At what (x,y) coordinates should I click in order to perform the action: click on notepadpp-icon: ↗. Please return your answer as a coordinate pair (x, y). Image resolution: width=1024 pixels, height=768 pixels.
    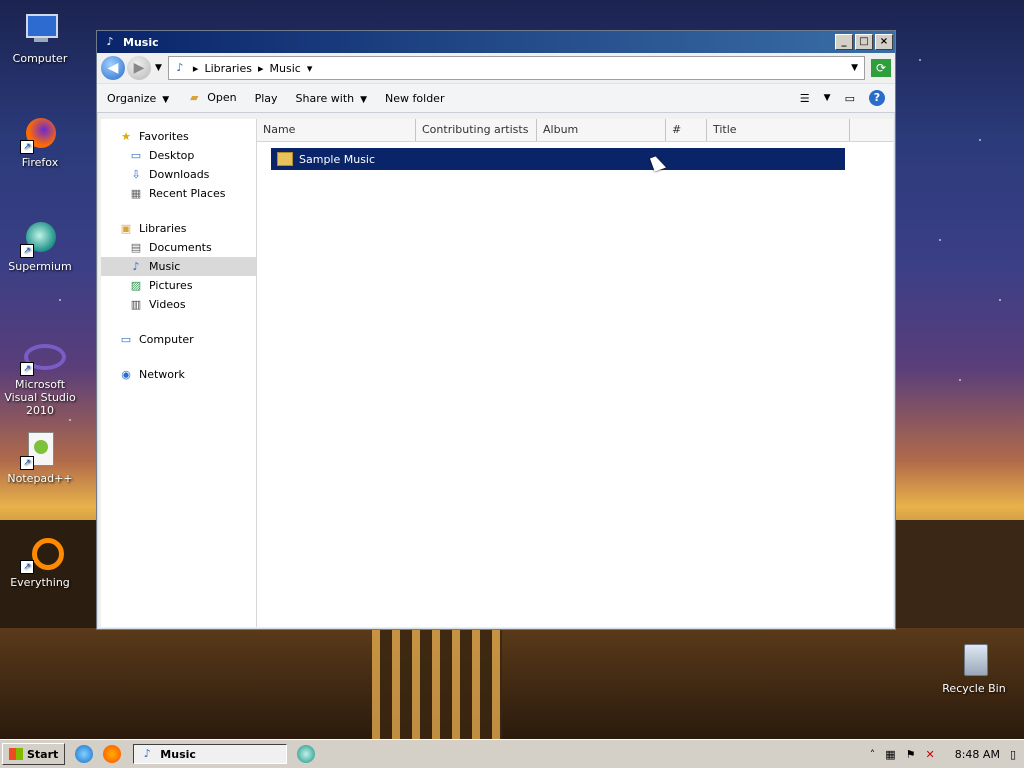
    Looking at the image, I should click on (40, 450).